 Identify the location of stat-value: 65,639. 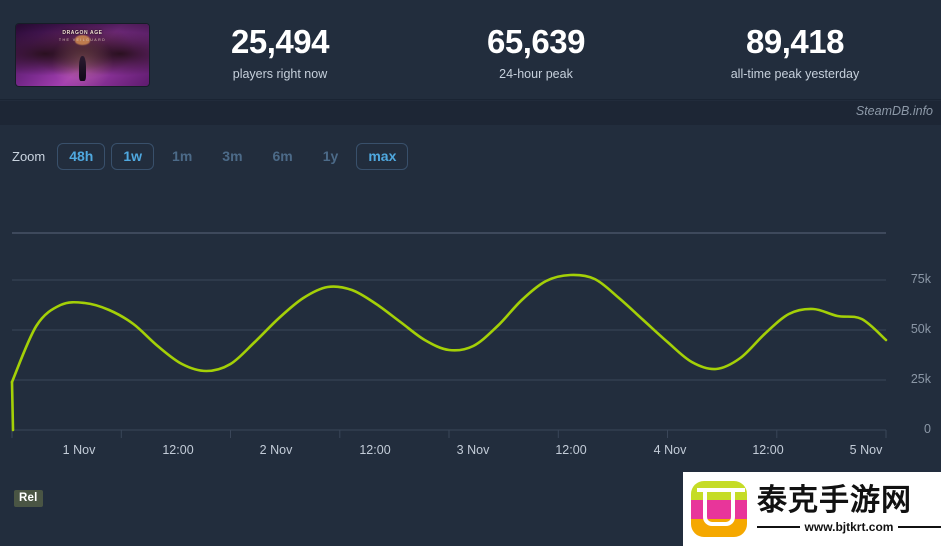
(536, 41).